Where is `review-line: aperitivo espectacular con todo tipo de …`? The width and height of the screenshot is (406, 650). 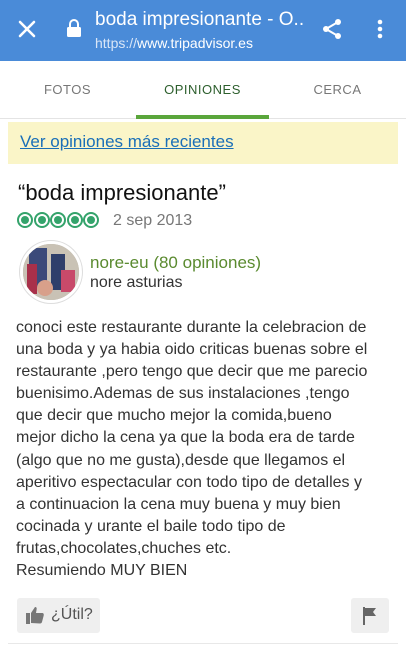
review-line: aperitivo espectacular con todo tipo de … is located at coordinates (189, 482).